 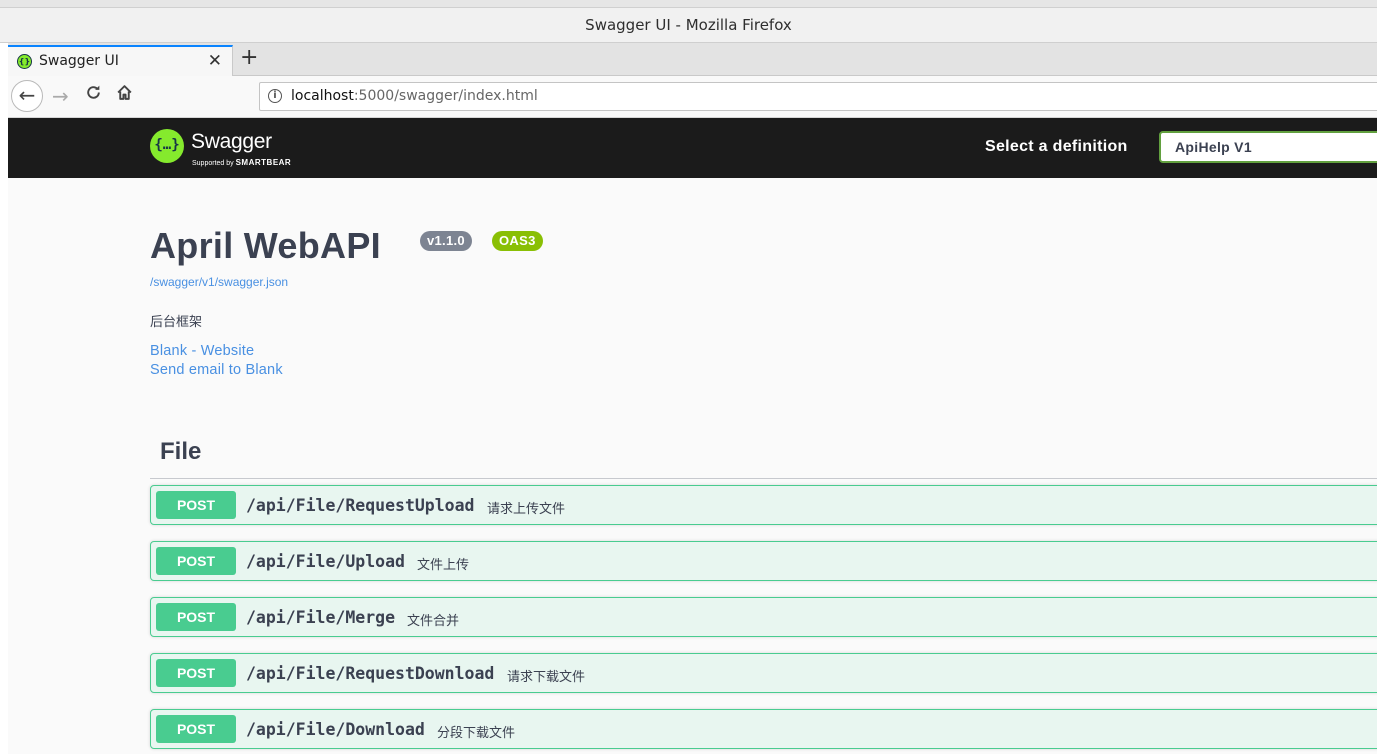 What do you see at coordinates (202, 351) in the screenshot?
I see `website-link: Blank - Website` at bounding box center [202, 351].